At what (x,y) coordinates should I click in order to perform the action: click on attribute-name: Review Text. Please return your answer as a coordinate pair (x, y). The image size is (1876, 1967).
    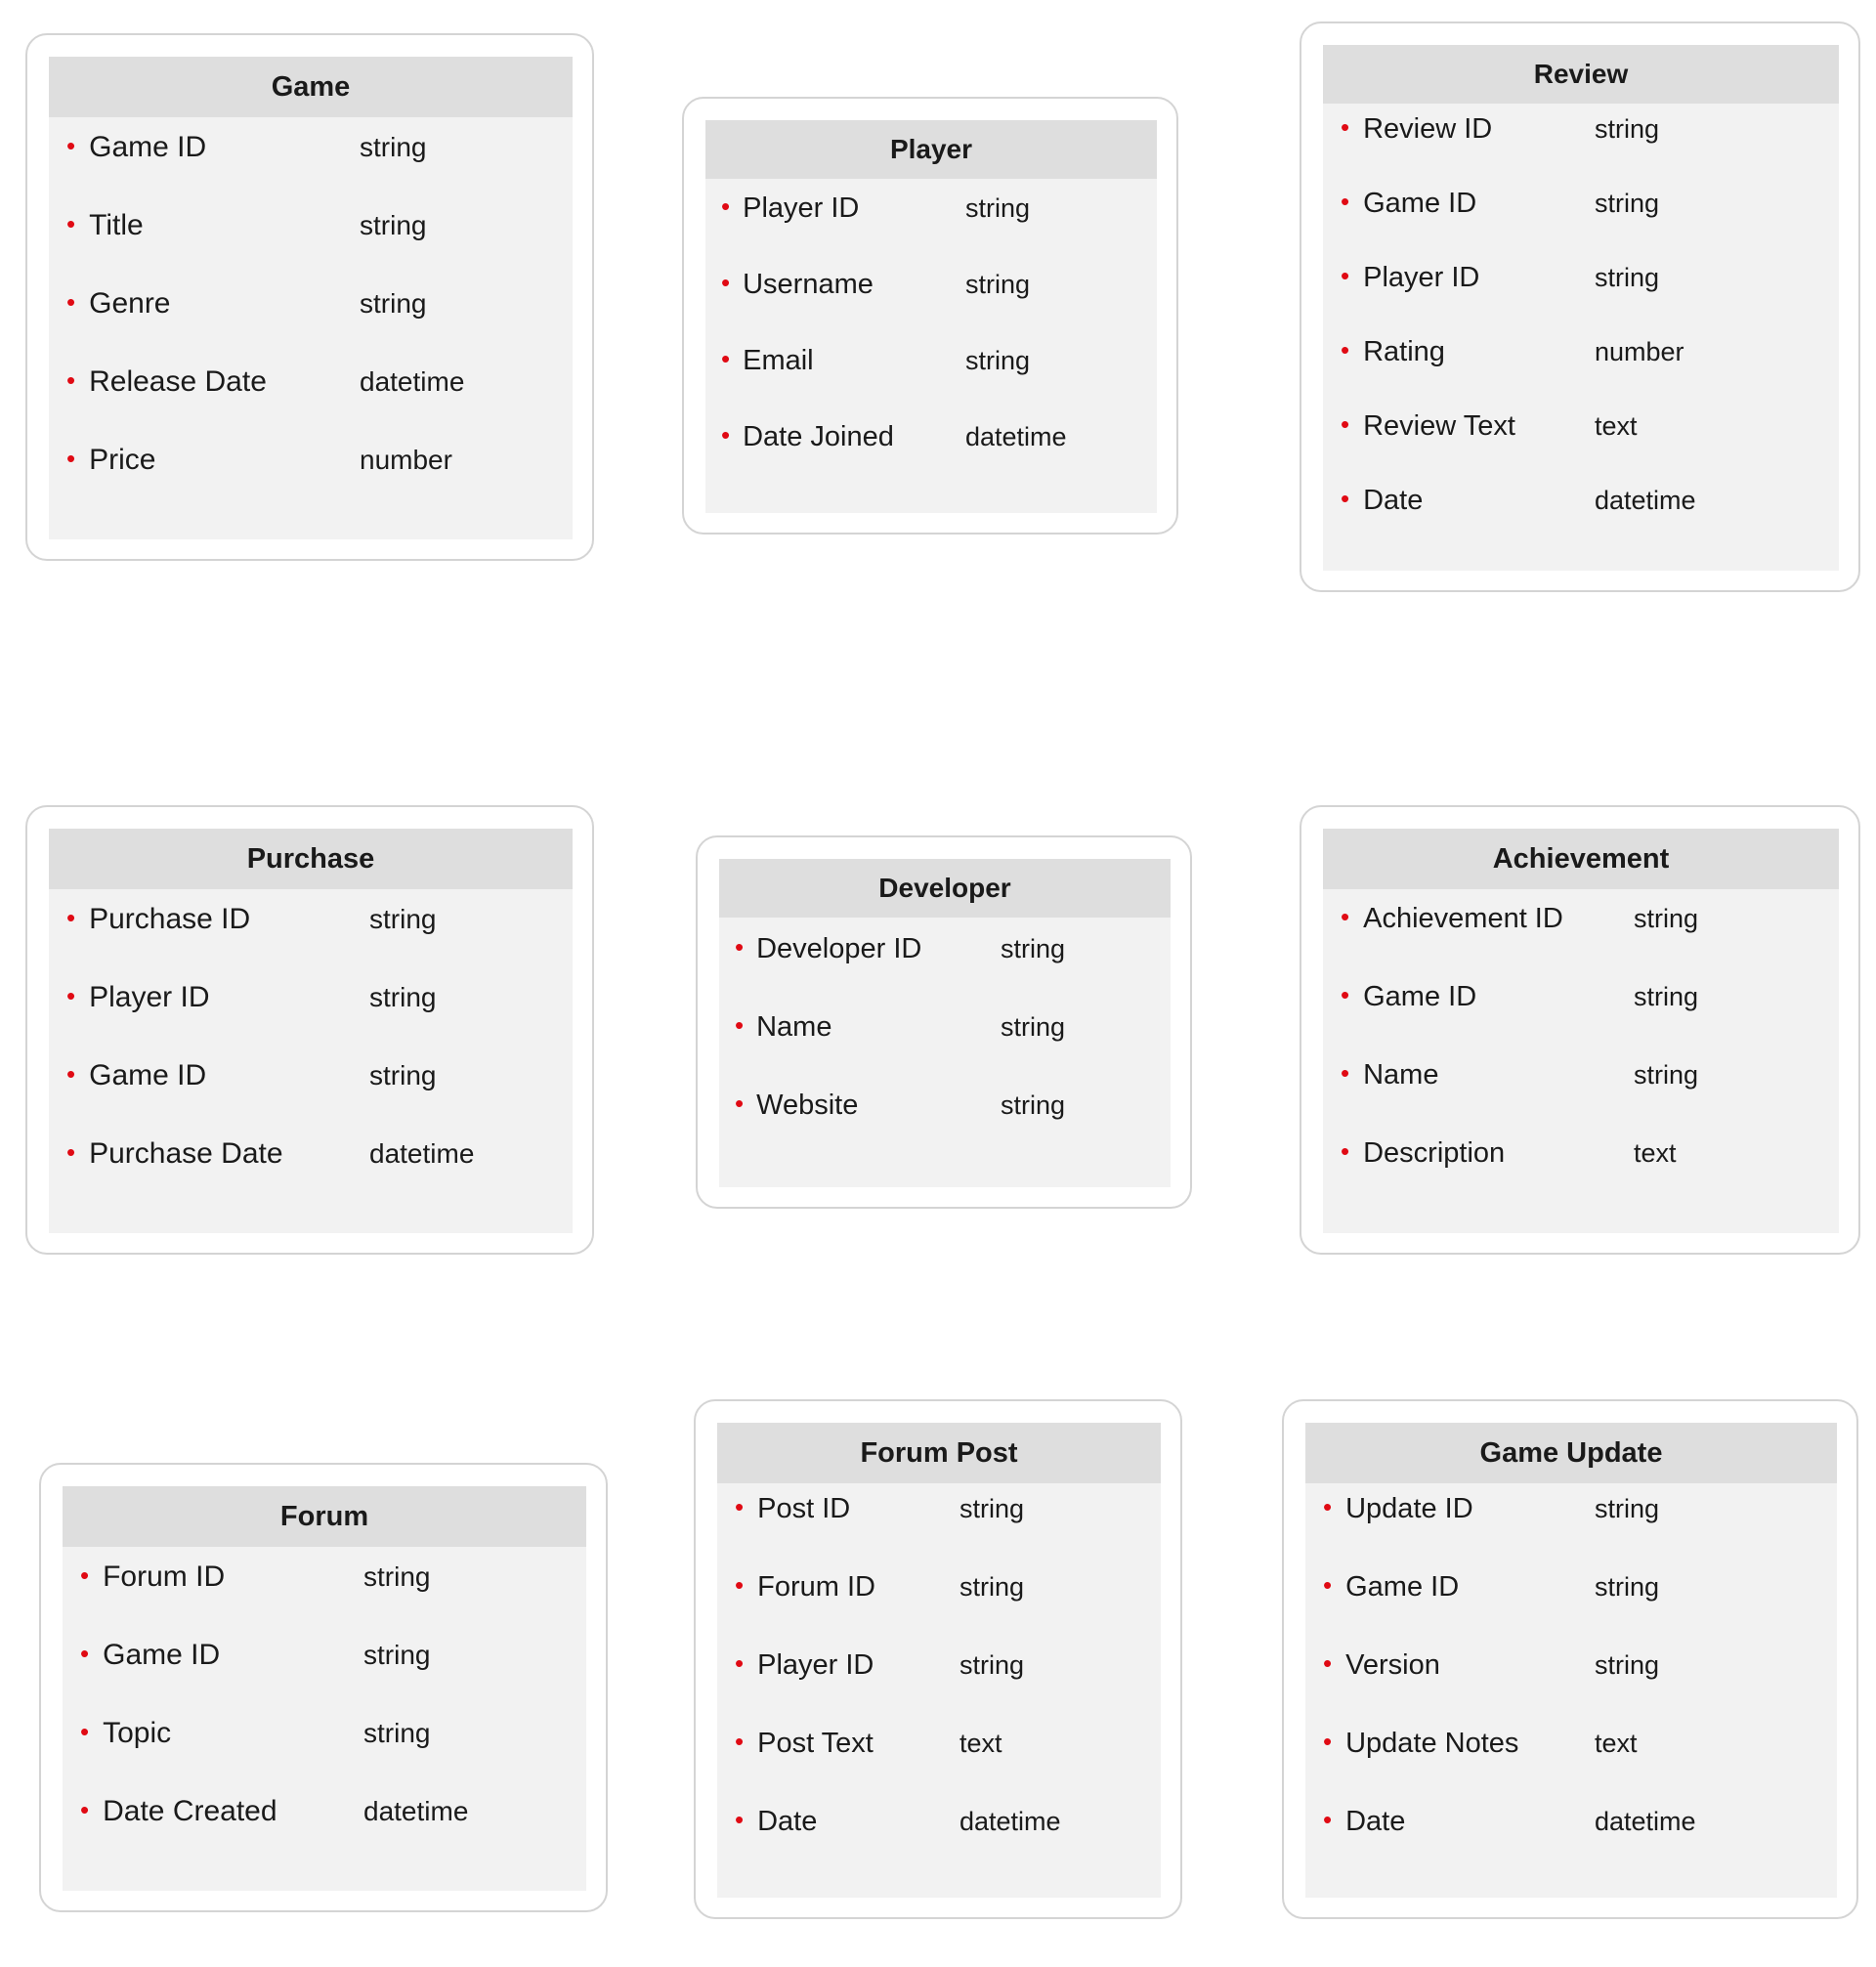
    Looking at the image, I should click on (1439, 426).